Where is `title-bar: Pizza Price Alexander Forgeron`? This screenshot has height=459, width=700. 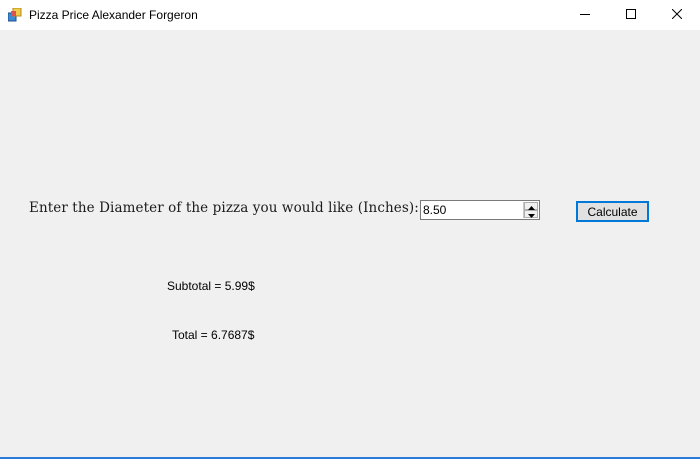
title-bar: Pizza Price Alexander Forgeron is located at coordinates (350, 15).